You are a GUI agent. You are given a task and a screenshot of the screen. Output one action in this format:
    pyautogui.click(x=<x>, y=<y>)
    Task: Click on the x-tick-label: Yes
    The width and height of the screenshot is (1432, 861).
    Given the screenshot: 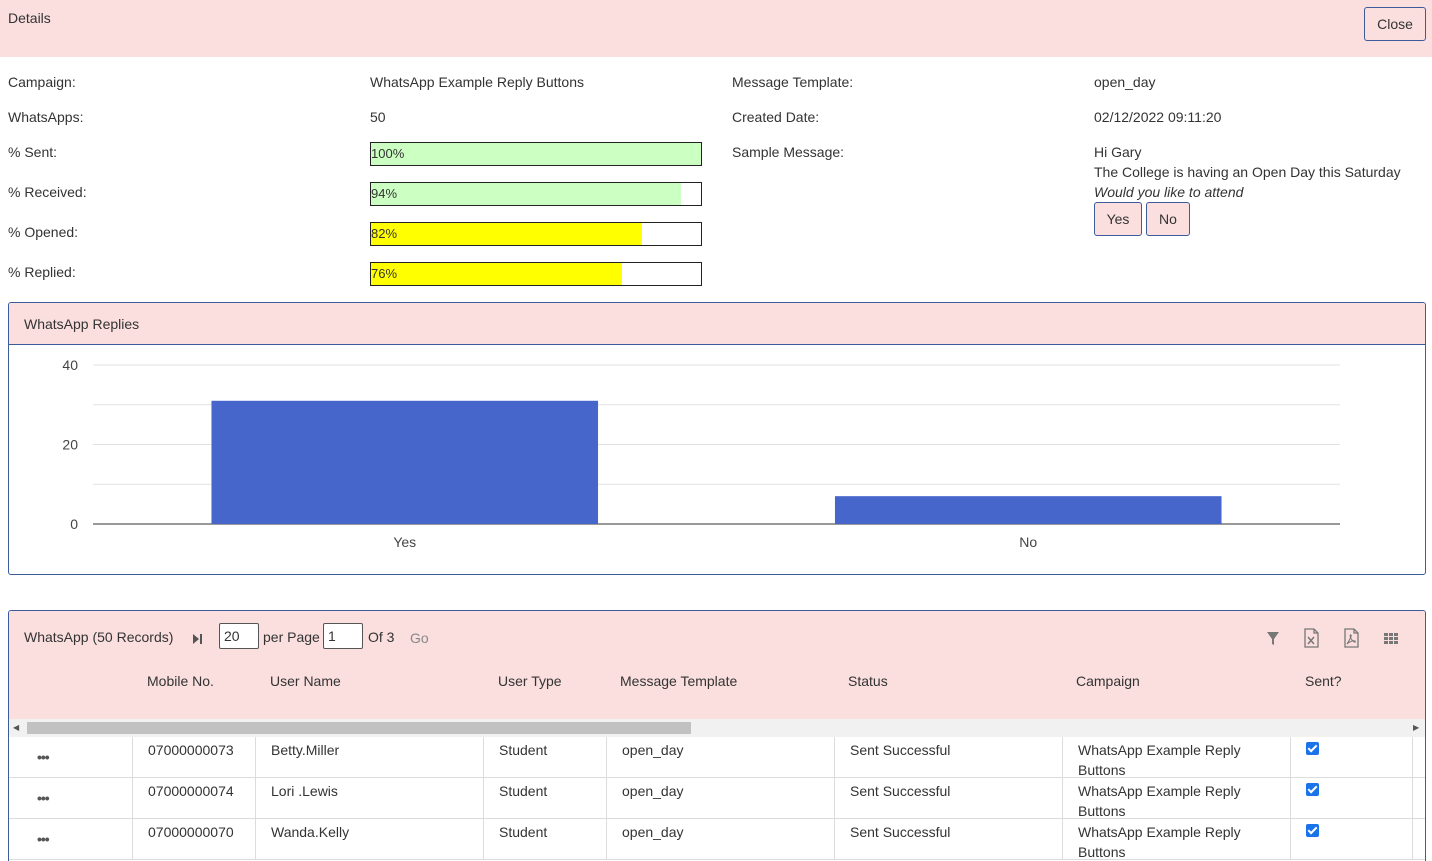 What is the action you would take?
    pyautogui.click(x=404, y=542)
    